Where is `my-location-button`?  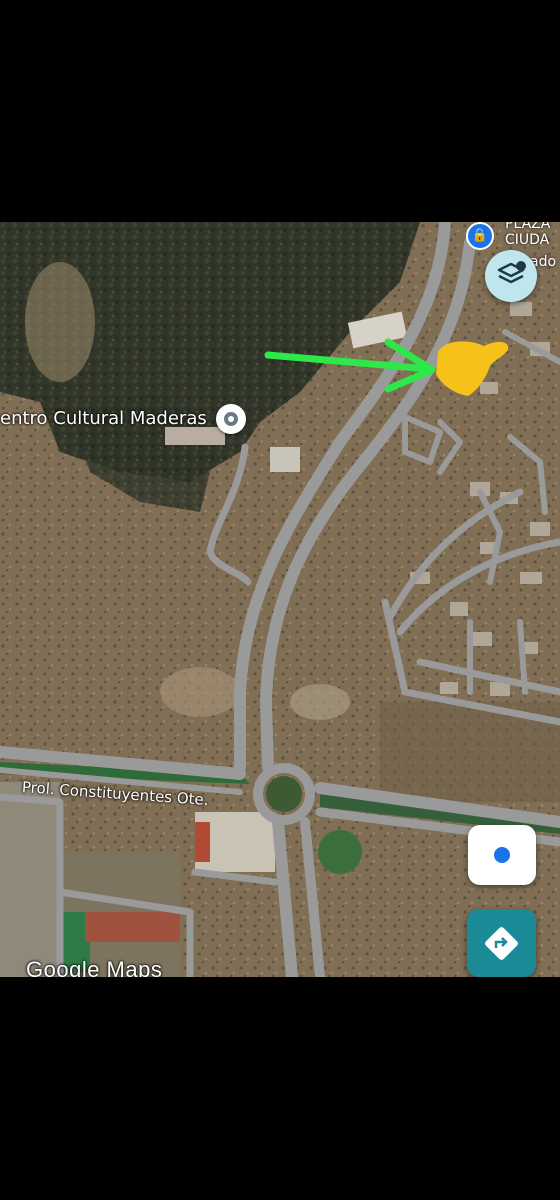 my-location-button is located at coordinates (502, 855).